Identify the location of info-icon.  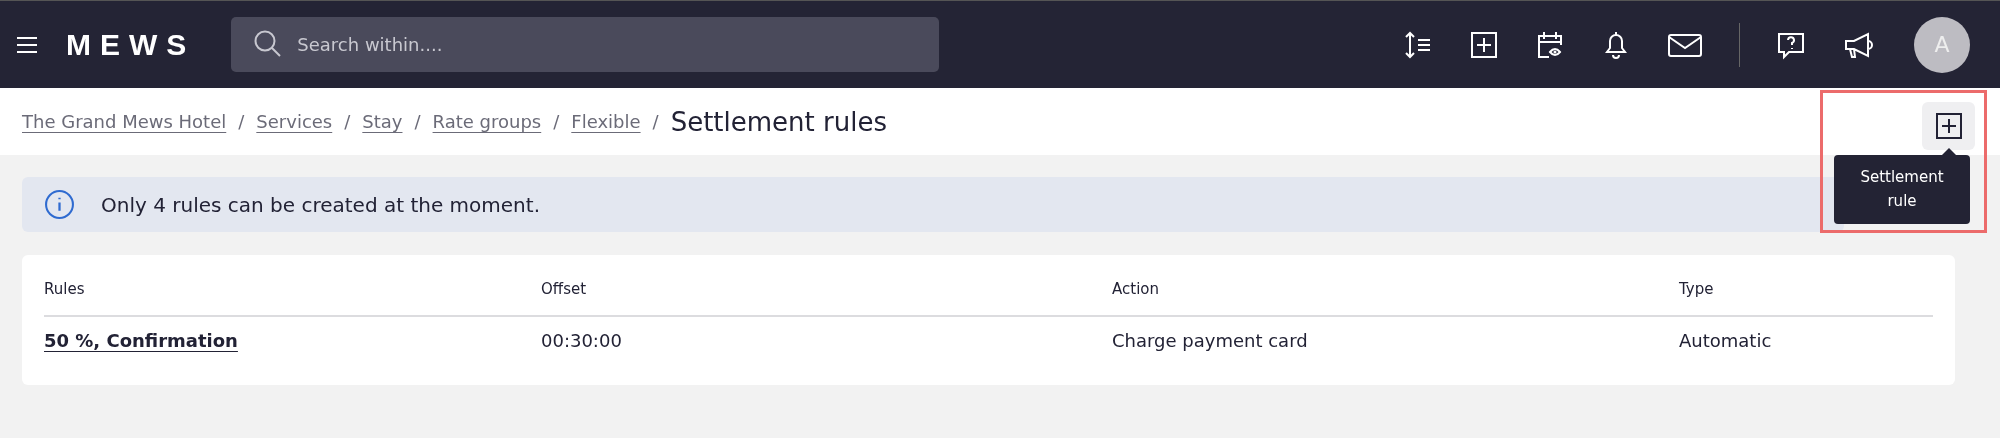
(59, 204).